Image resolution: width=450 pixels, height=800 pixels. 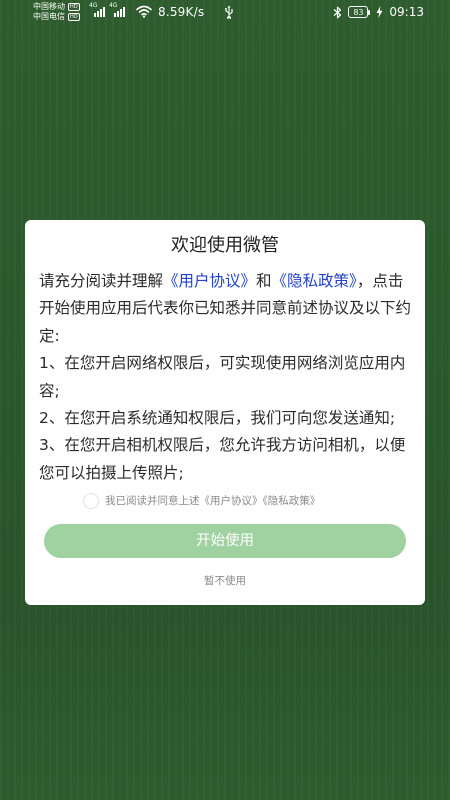 I want to click on wifi-icon, so click(x=144, y=11).